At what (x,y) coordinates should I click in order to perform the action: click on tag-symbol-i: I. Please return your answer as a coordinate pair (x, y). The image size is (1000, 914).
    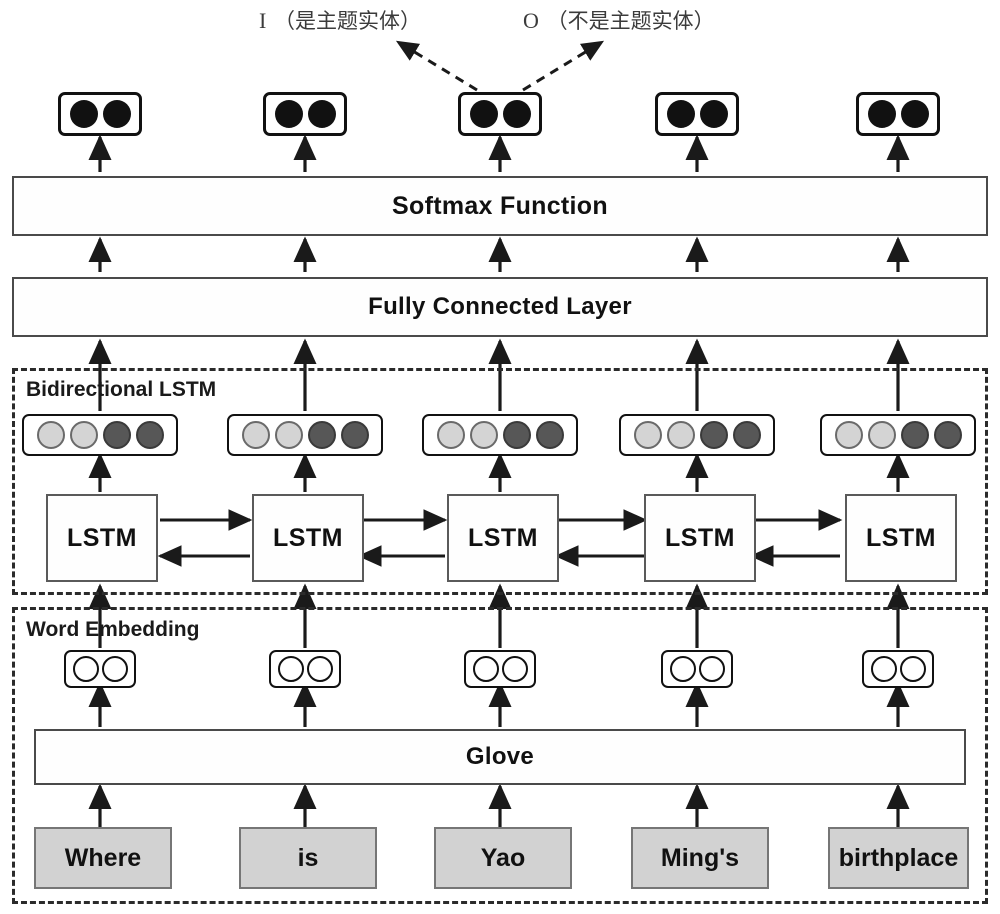
    Looking at the image, I should click on (263, 20).